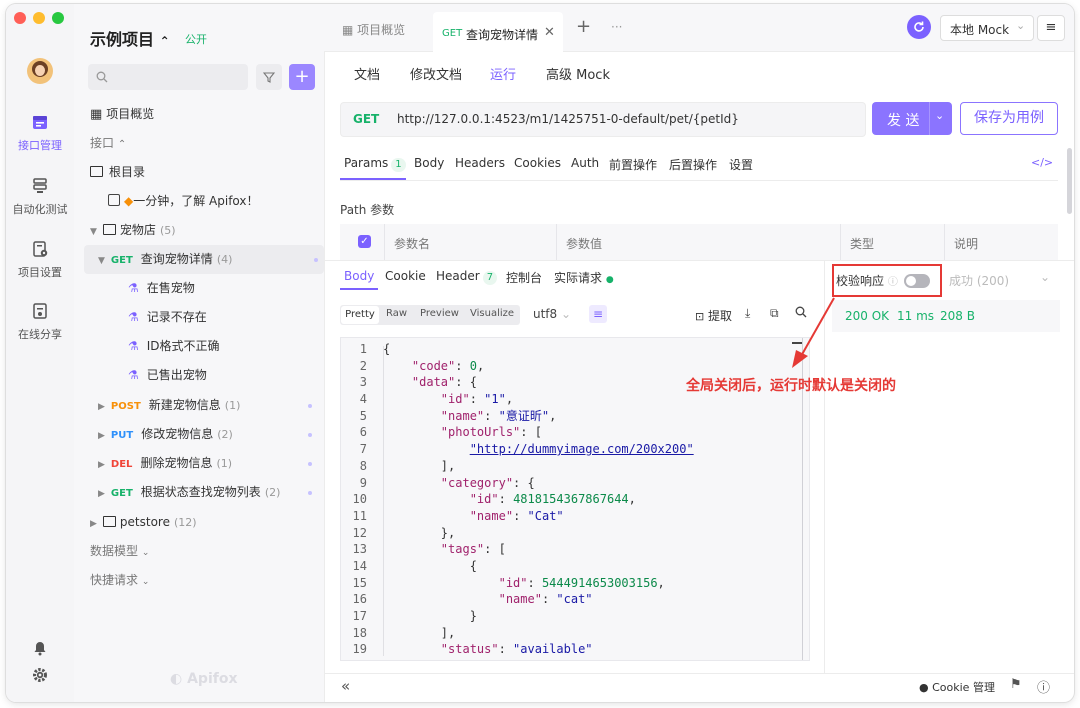  Describe the element at coordinates (506, 499) in the screenshot. I see `code-punct: :` at that location.